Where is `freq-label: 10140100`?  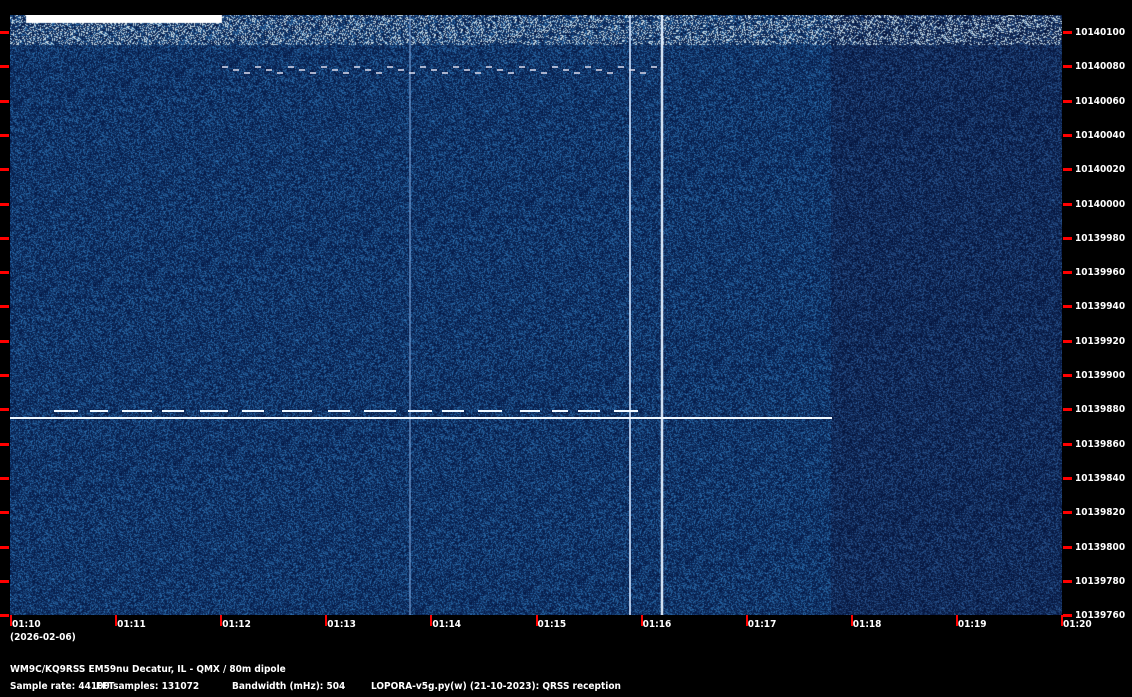 freq-label: 10140100 is located at coordinates (1100, 32).